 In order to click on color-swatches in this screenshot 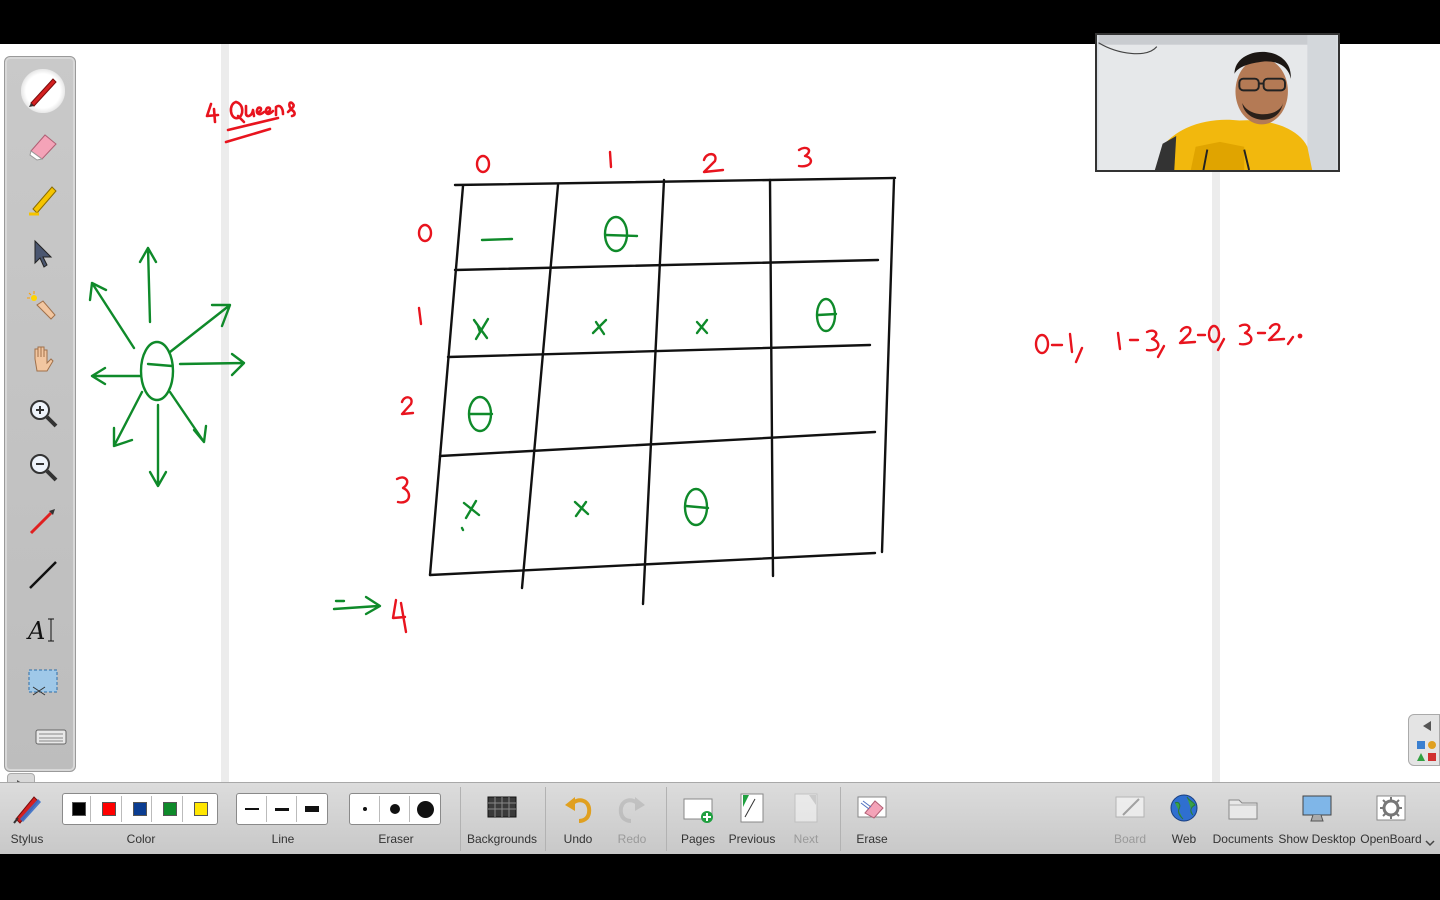, I will do `click(140, 809)`.